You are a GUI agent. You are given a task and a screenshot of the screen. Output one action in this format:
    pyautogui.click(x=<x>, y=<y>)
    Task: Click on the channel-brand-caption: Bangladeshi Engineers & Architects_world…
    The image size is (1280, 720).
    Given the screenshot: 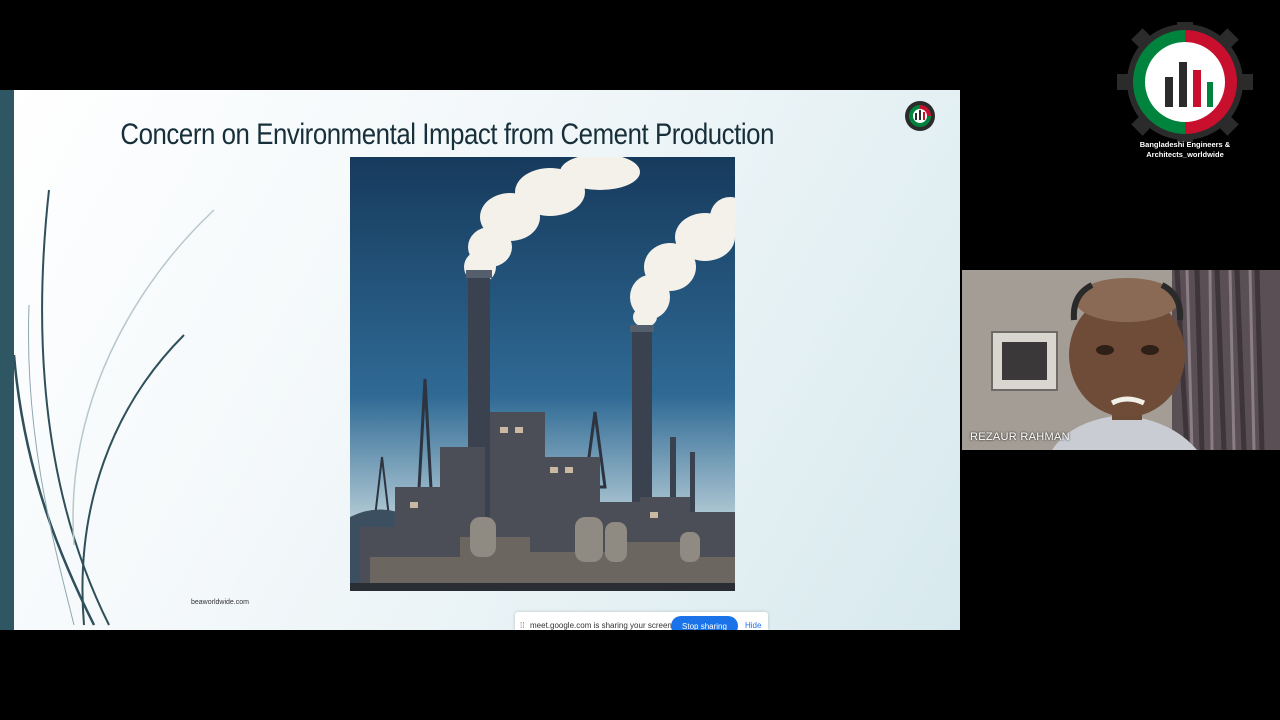 What is the action you would take?
    pyautogui.click(x=1185, y=150)
    